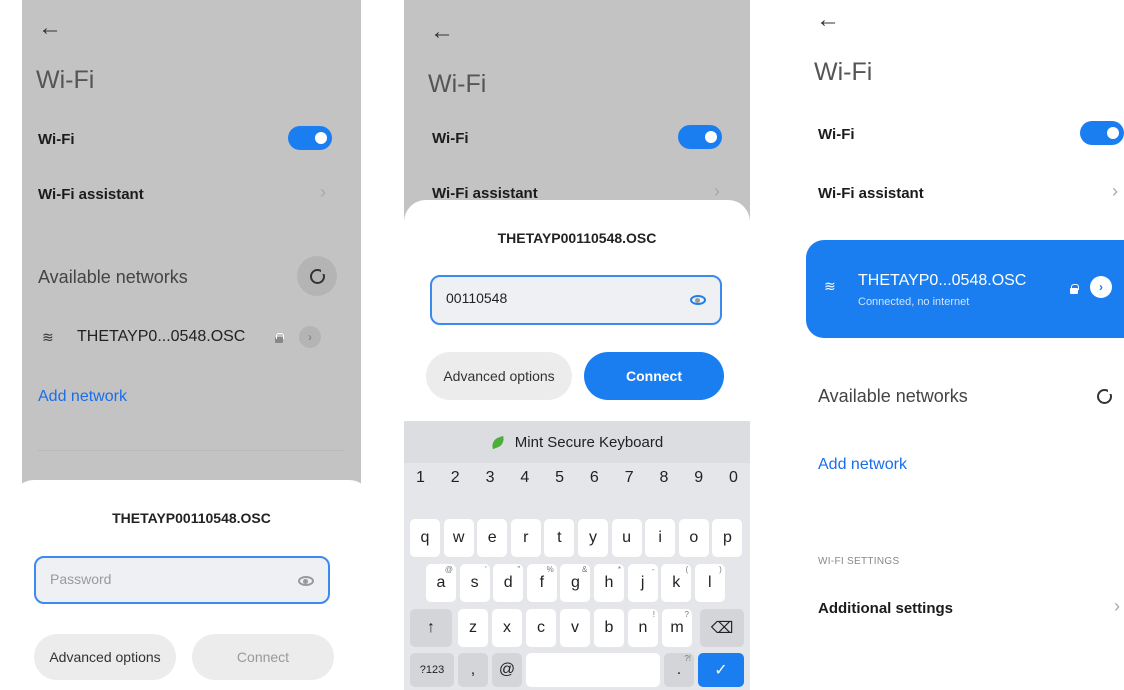 This screenshot has height=690, width=1124. What do you see at coordinates (663, 478) in the screenshot?
I see `number-key: 8` at bounding box center [663, 478].